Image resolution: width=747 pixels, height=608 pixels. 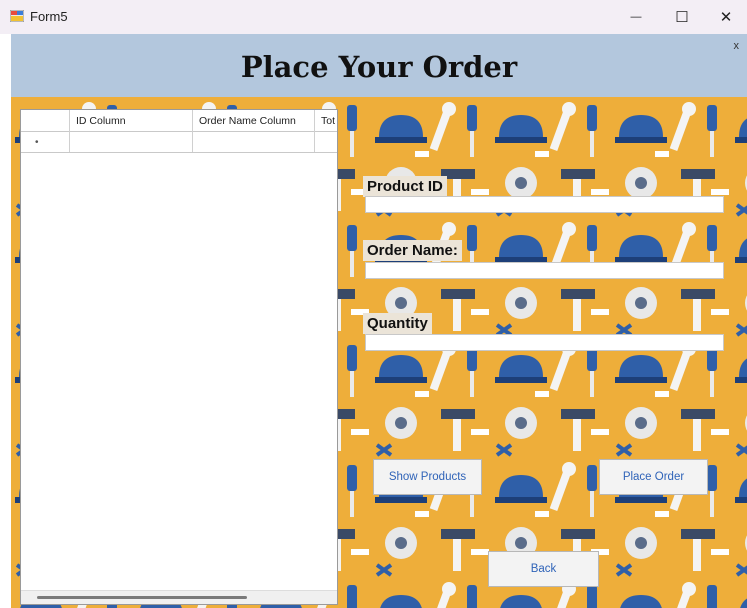 I want to click on grid-cell-order-name, so click(x=254, y=141).